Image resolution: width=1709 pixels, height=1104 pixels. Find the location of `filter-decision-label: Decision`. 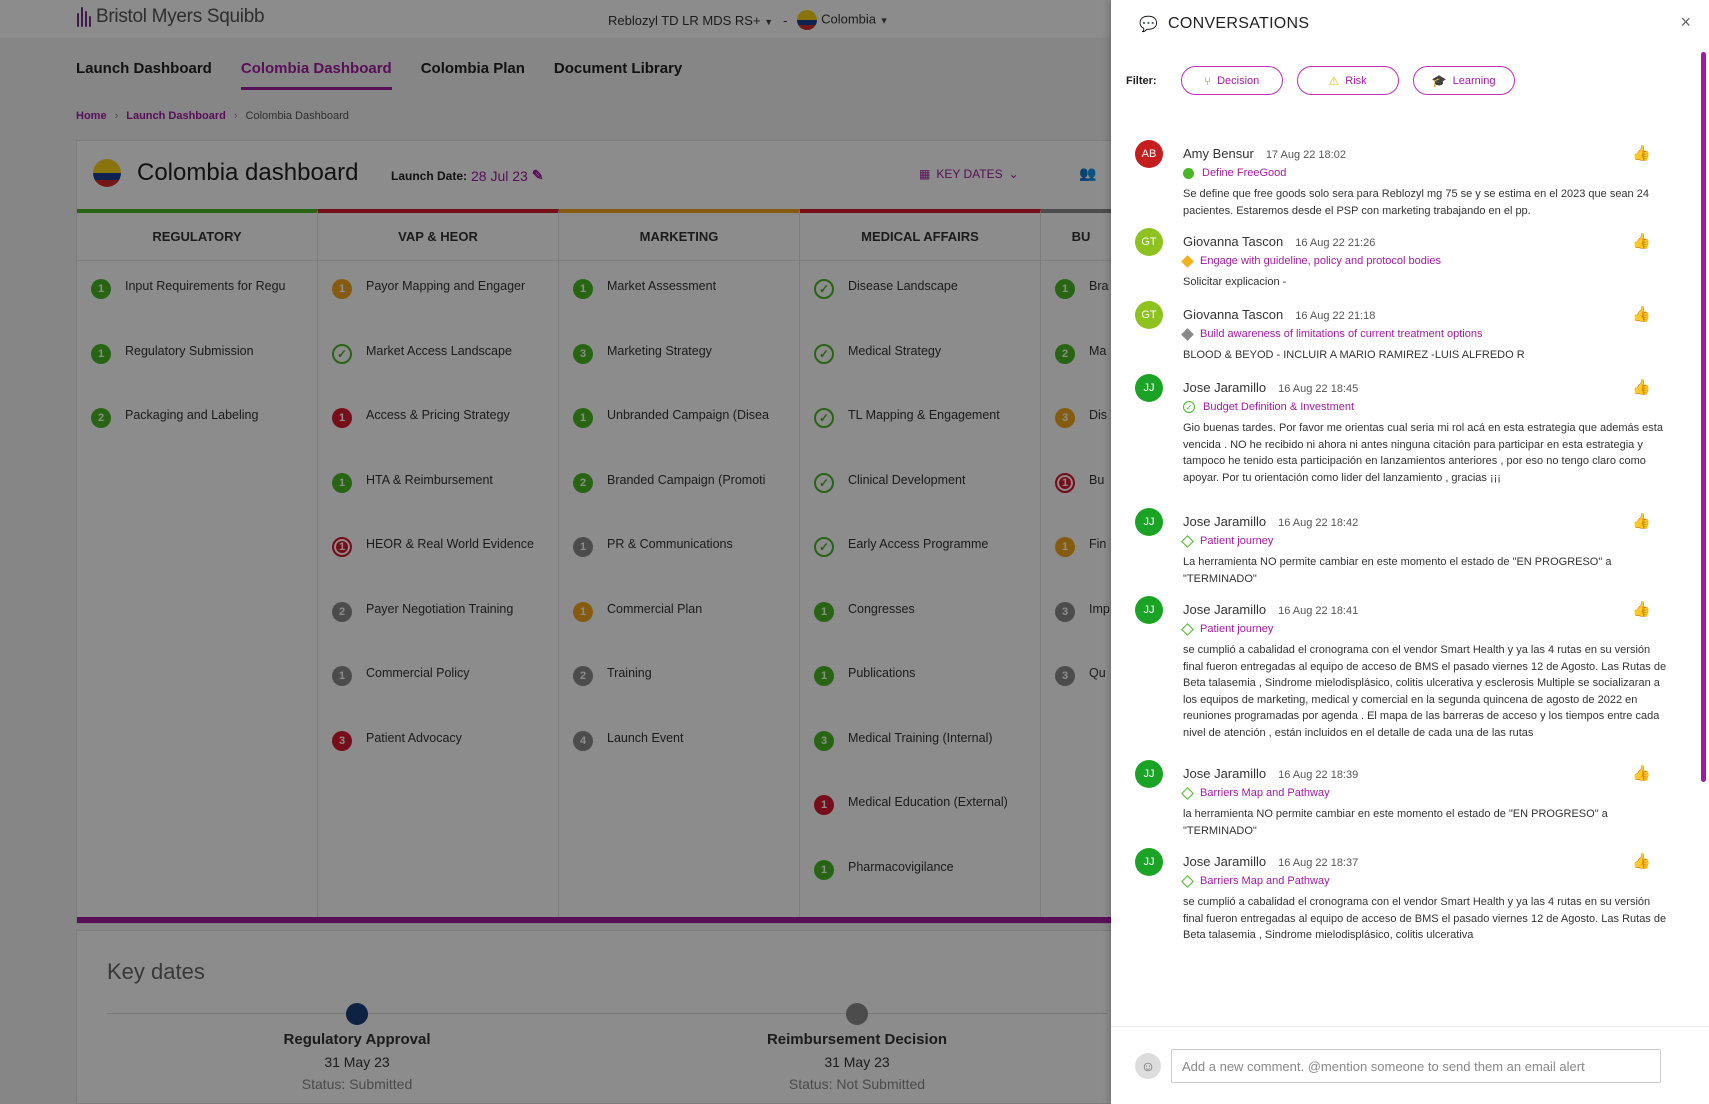

filter-decision-label: Decision is located at coordinates (1238, 80).